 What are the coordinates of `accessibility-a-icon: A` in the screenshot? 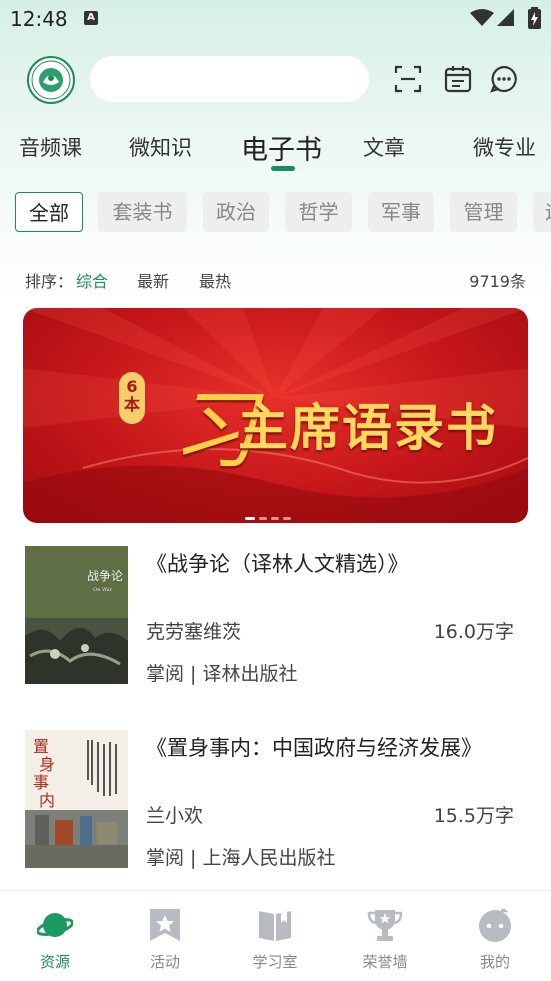 It's located at (91, 18).